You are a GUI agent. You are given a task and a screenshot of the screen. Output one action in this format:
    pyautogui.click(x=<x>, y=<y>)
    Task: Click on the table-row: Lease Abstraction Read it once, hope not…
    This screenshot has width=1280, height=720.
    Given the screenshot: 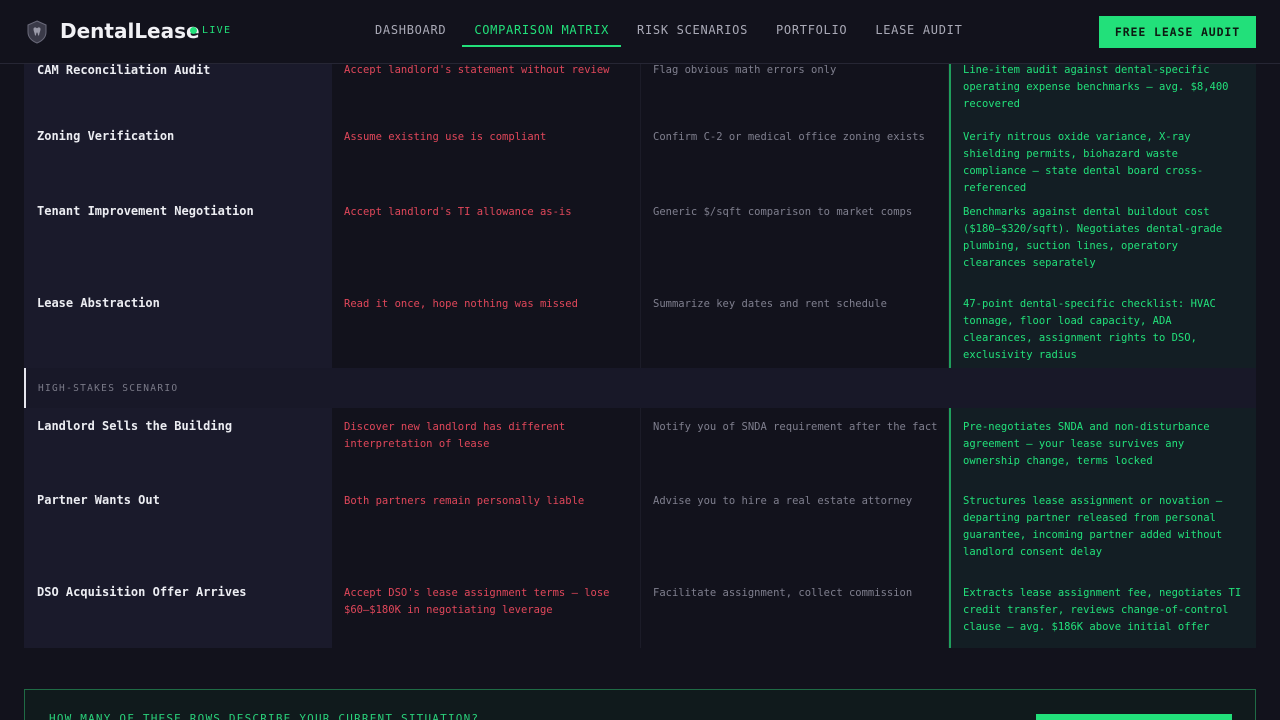 What is the action you would take?
    pyautogui.click(x=640, y=326)
    